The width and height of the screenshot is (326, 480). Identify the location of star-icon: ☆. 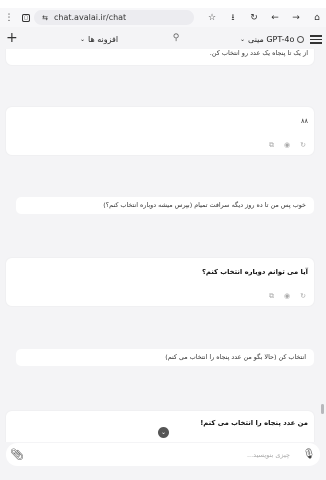
(212, 18).